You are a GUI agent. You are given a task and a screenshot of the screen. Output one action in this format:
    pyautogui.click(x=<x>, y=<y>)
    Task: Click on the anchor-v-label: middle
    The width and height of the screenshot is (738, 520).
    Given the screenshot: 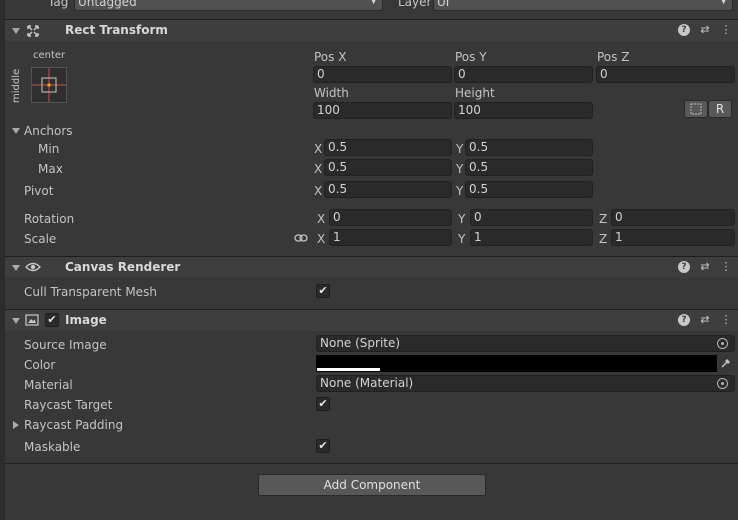 What is the action you would take?
    pyautogui.click(x=16, y=85)
    